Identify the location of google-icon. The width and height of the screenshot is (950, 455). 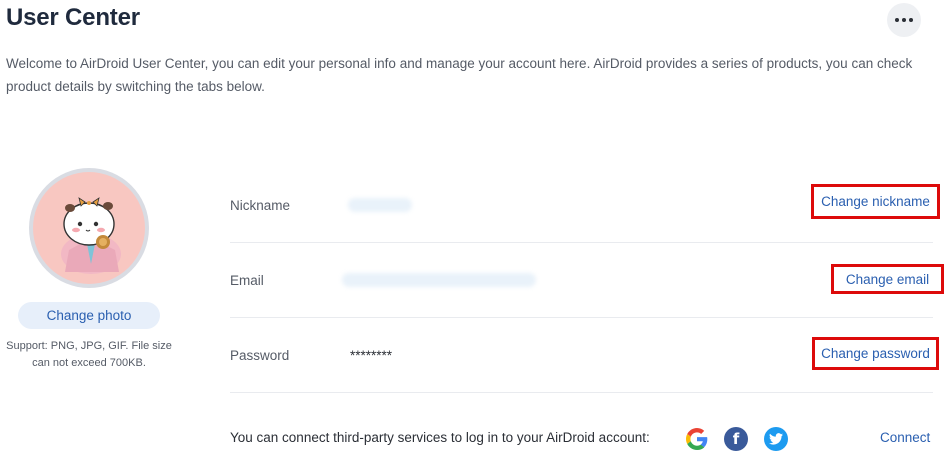
(697, 439).